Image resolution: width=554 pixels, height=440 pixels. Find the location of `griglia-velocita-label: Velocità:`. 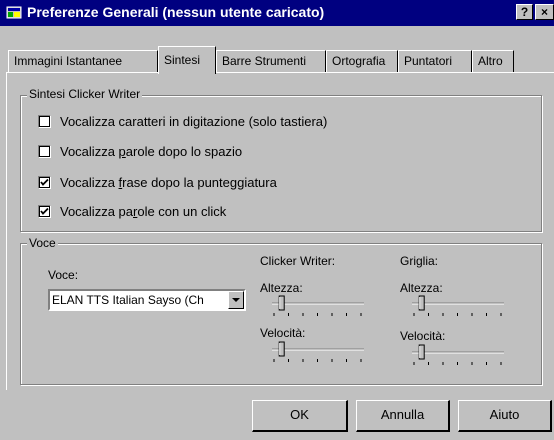

griglia-velocita-label: Velocità: is located at coordinates (423, 336).